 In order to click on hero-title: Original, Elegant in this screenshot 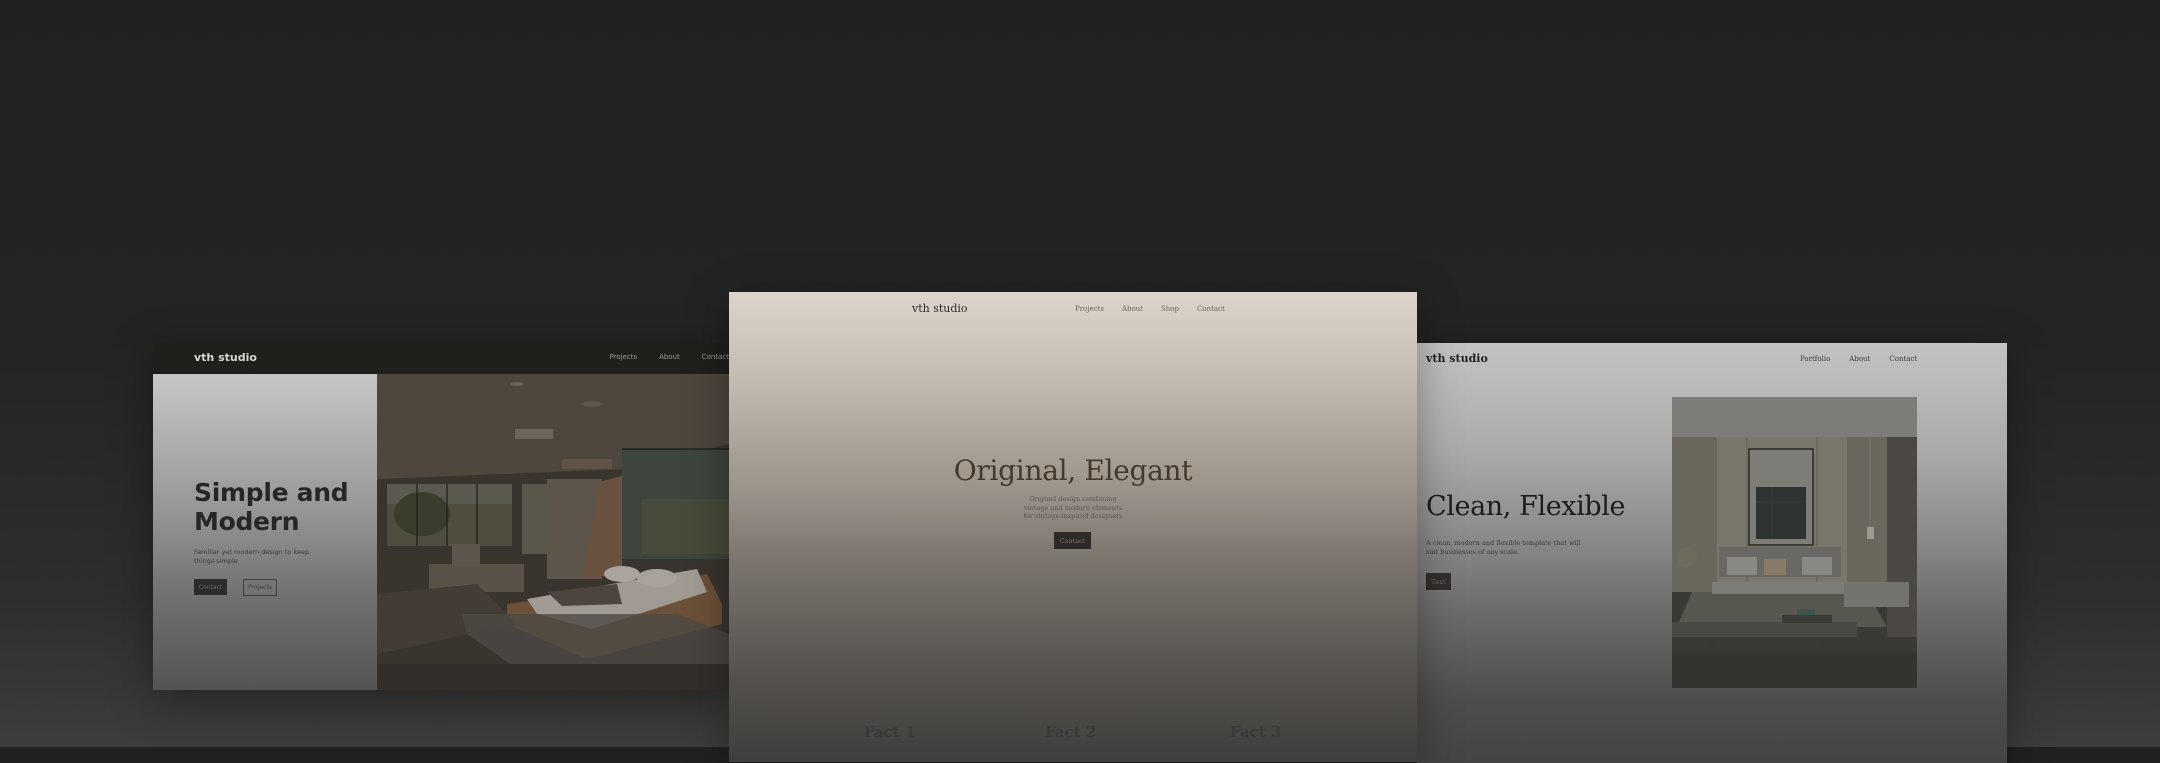, I will do `click(1073, 470)`.